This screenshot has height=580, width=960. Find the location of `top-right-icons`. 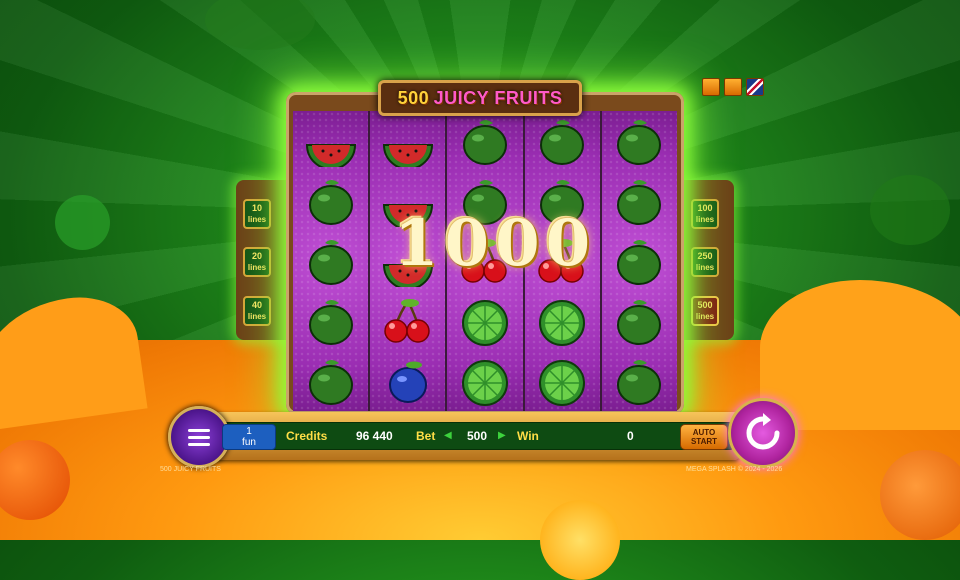

top-right-icons is located at coordinates (733, 87).